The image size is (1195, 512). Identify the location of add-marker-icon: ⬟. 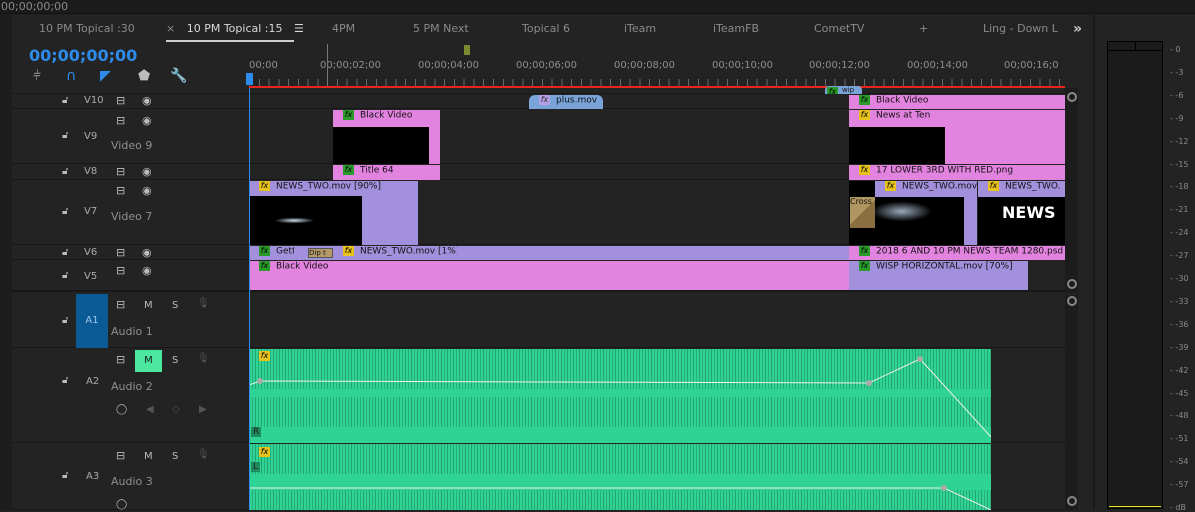
(144, 76).